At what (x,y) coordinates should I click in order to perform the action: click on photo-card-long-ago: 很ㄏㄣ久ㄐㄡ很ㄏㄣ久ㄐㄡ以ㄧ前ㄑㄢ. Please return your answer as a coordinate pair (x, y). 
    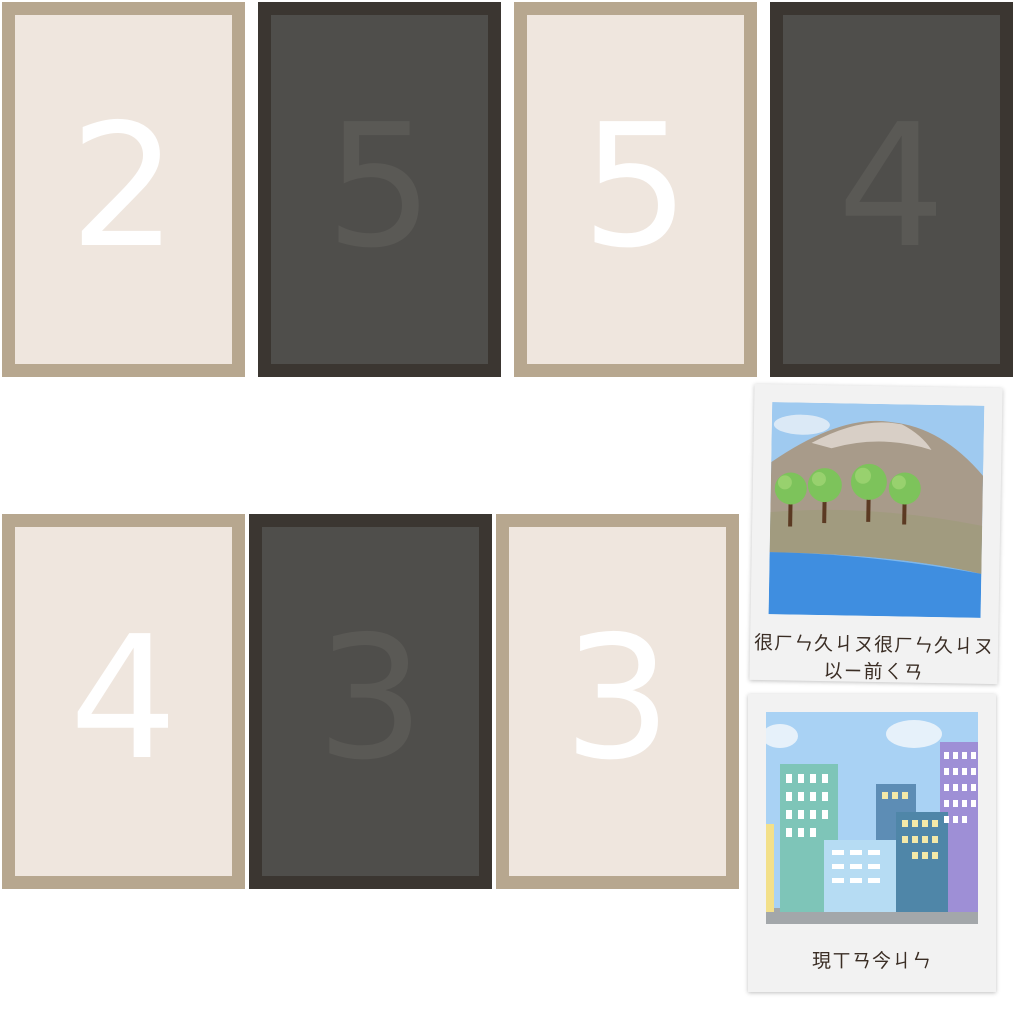
    Looking at the image, I should click on (876, 534).